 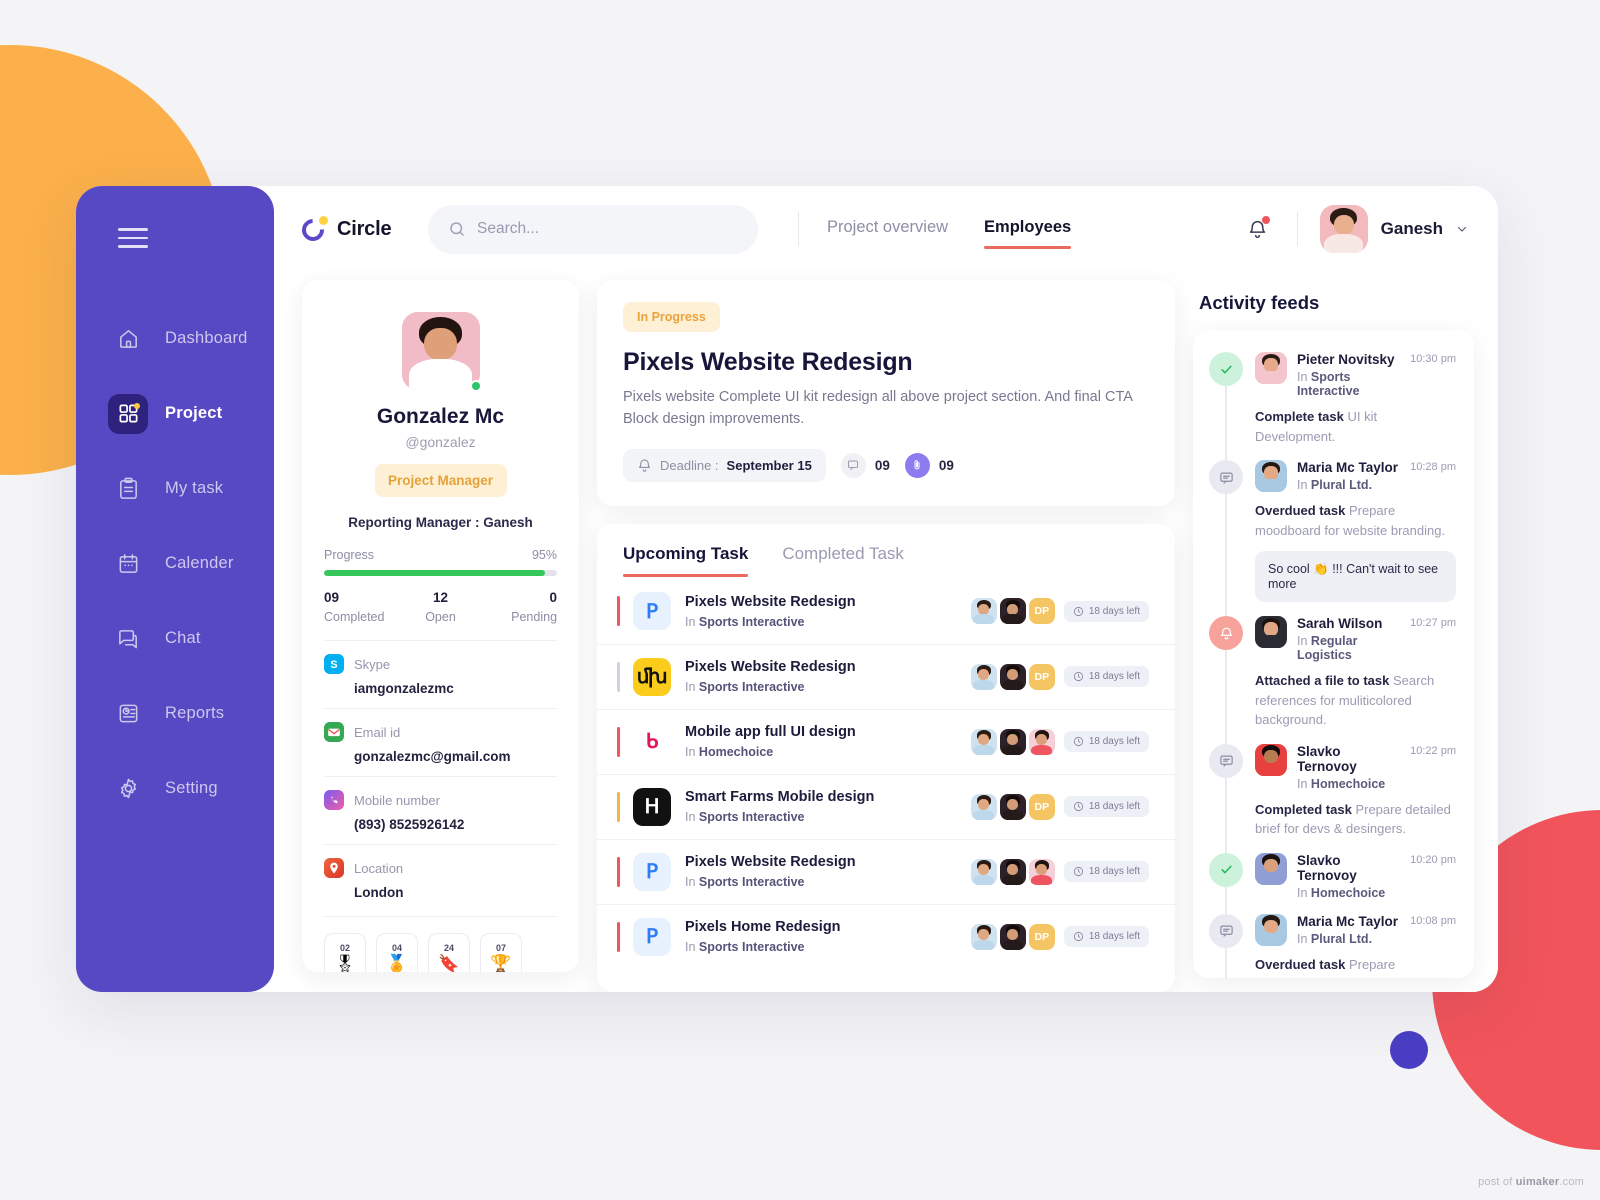 I want to click on activity-project: In Regular Logistics, so click(x=1327, y=648).